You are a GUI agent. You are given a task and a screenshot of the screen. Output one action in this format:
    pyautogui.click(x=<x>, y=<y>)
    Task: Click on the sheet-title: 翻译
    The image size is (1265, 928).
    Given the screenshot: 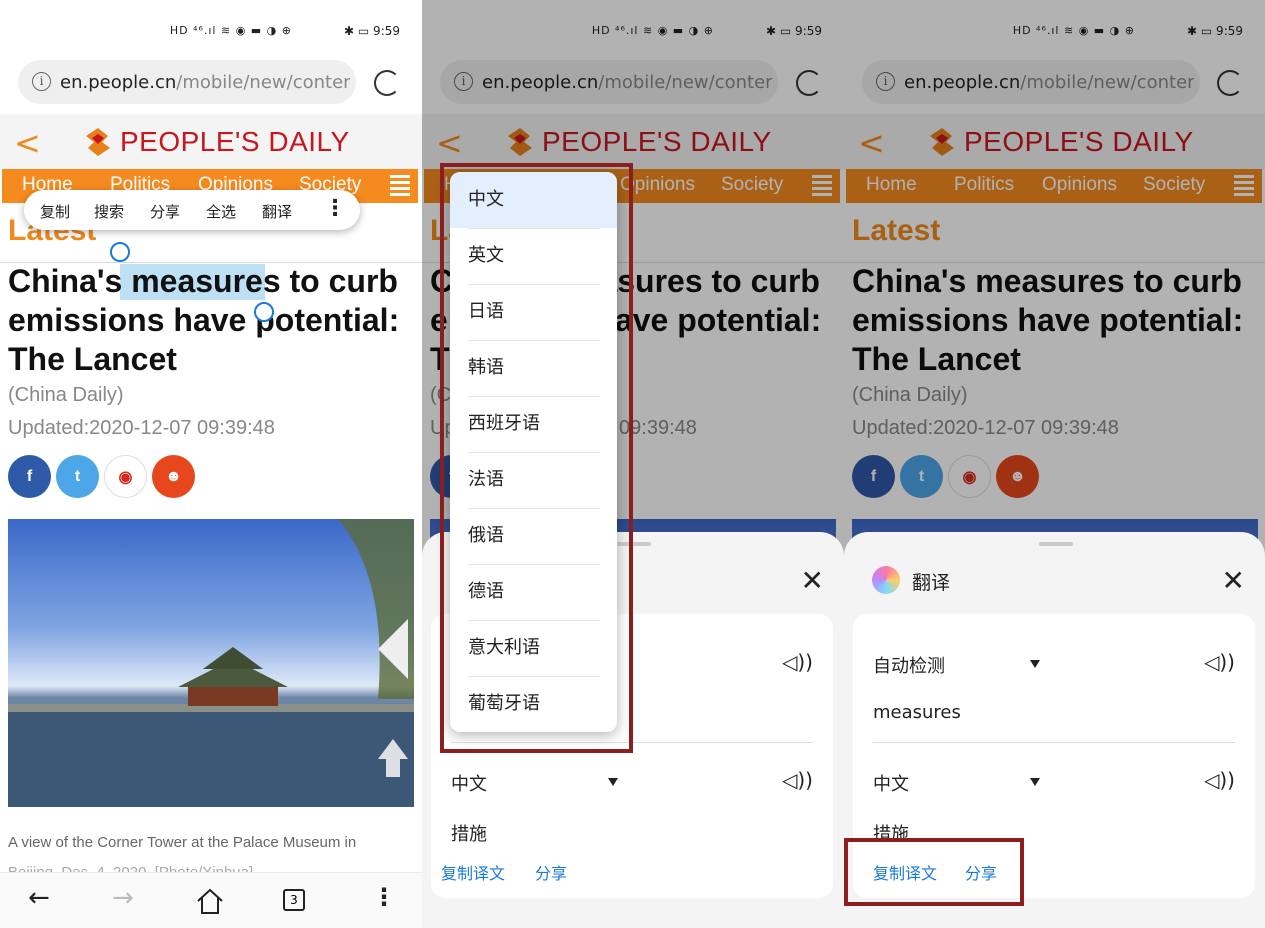 What is the action you would take?
    pyautogui.click(x=931, y=583)
    